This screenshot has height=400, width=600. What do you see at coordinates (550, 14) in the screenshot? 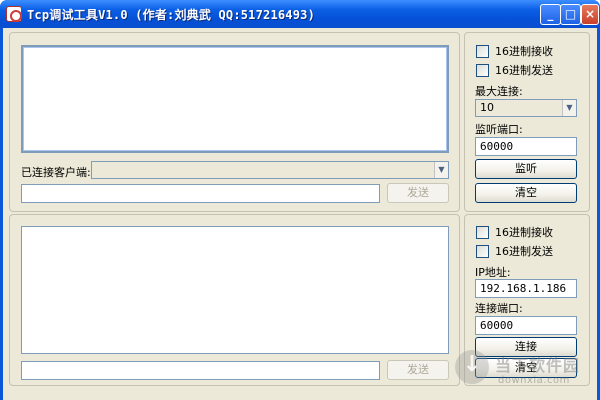
I see `minimize-button: _` at bounding box center [550, 14].